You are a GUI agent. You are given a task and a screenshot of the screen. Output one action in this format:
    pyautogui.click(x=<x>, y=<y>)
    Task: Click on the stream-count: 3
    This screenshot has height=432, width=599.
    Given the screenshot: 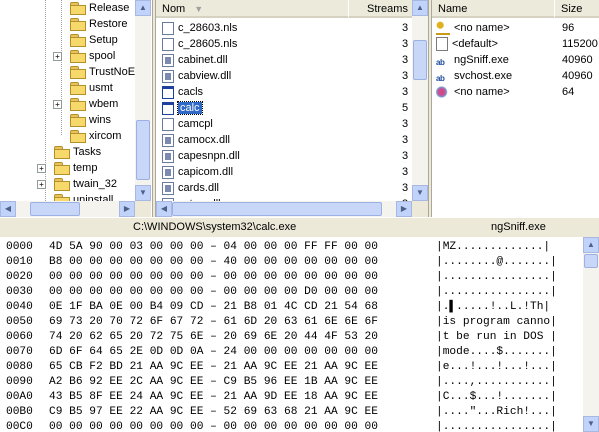 What is the action you would take?
    pyautogui.click(x=405, y=188)
    